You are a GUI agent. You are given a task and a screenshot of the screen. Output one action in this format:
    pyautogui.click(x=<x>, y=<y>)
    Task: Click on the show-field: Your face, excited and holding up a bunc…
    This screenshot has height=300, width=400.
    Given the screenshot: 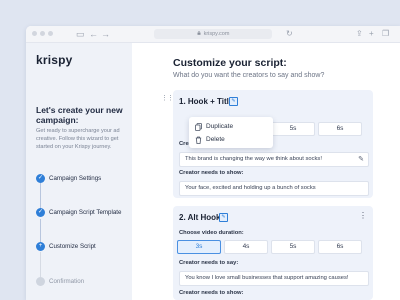 What is the action you would take?
    pyautogui.click(x=274, y=188)
    